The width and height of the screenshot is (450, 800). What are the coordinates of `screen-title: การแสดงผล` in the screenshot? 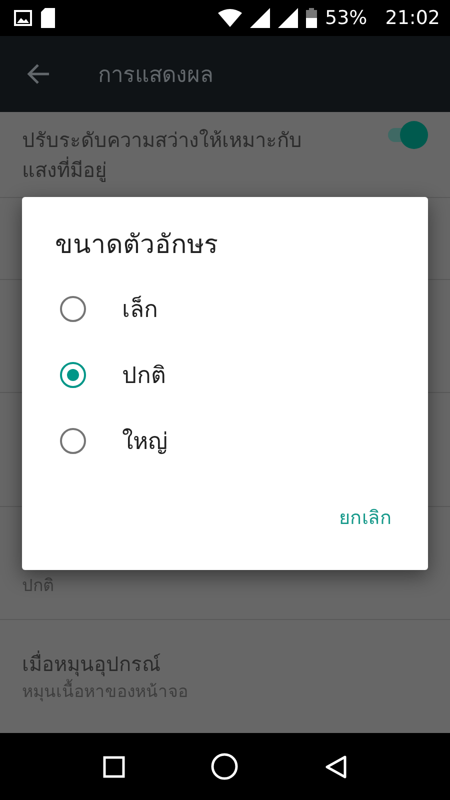 It's located at (155, 76).